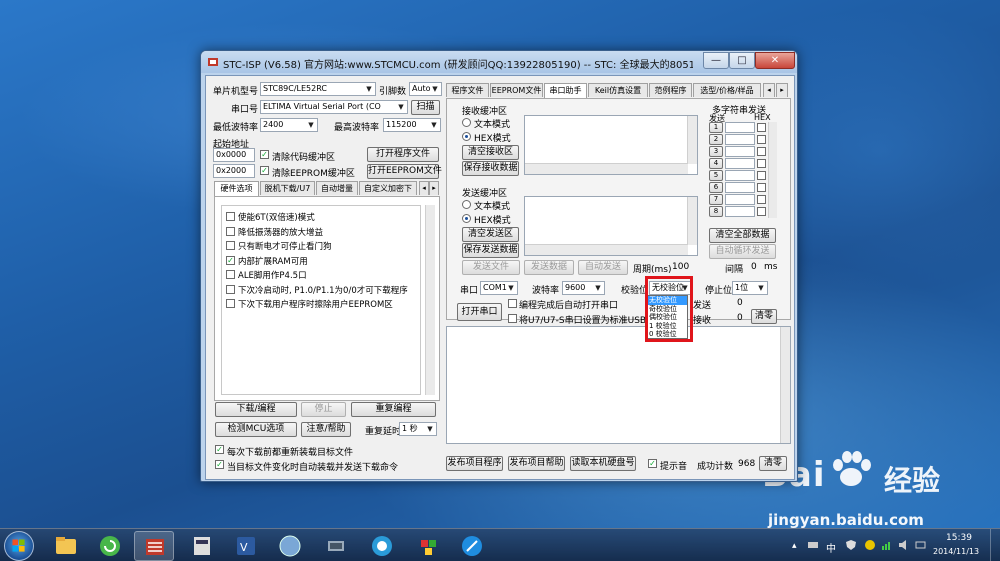 The height and width of the screenshot is (561, 1000). I want to click on max-baud-select: 115200 ▼, so click(412, 125).